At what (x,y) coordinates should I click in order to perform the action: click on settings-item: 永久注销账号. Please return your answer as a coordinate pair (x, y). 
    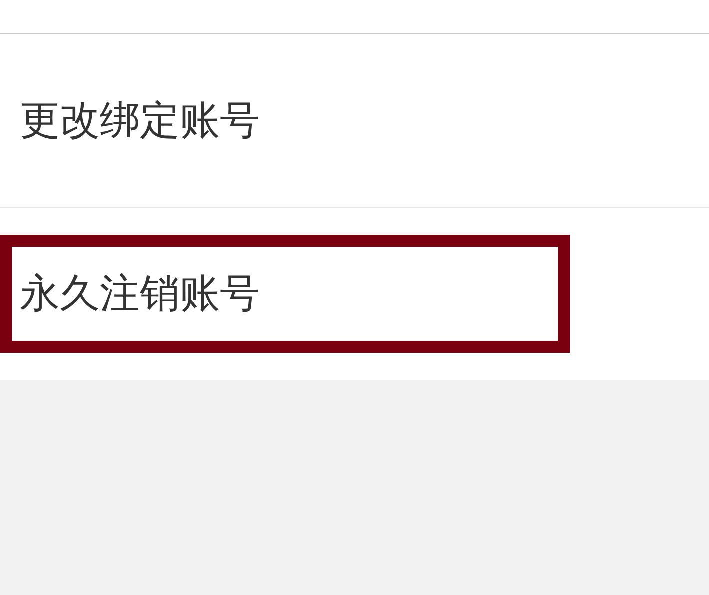
    Looking at the image, I should click on (140, 294).